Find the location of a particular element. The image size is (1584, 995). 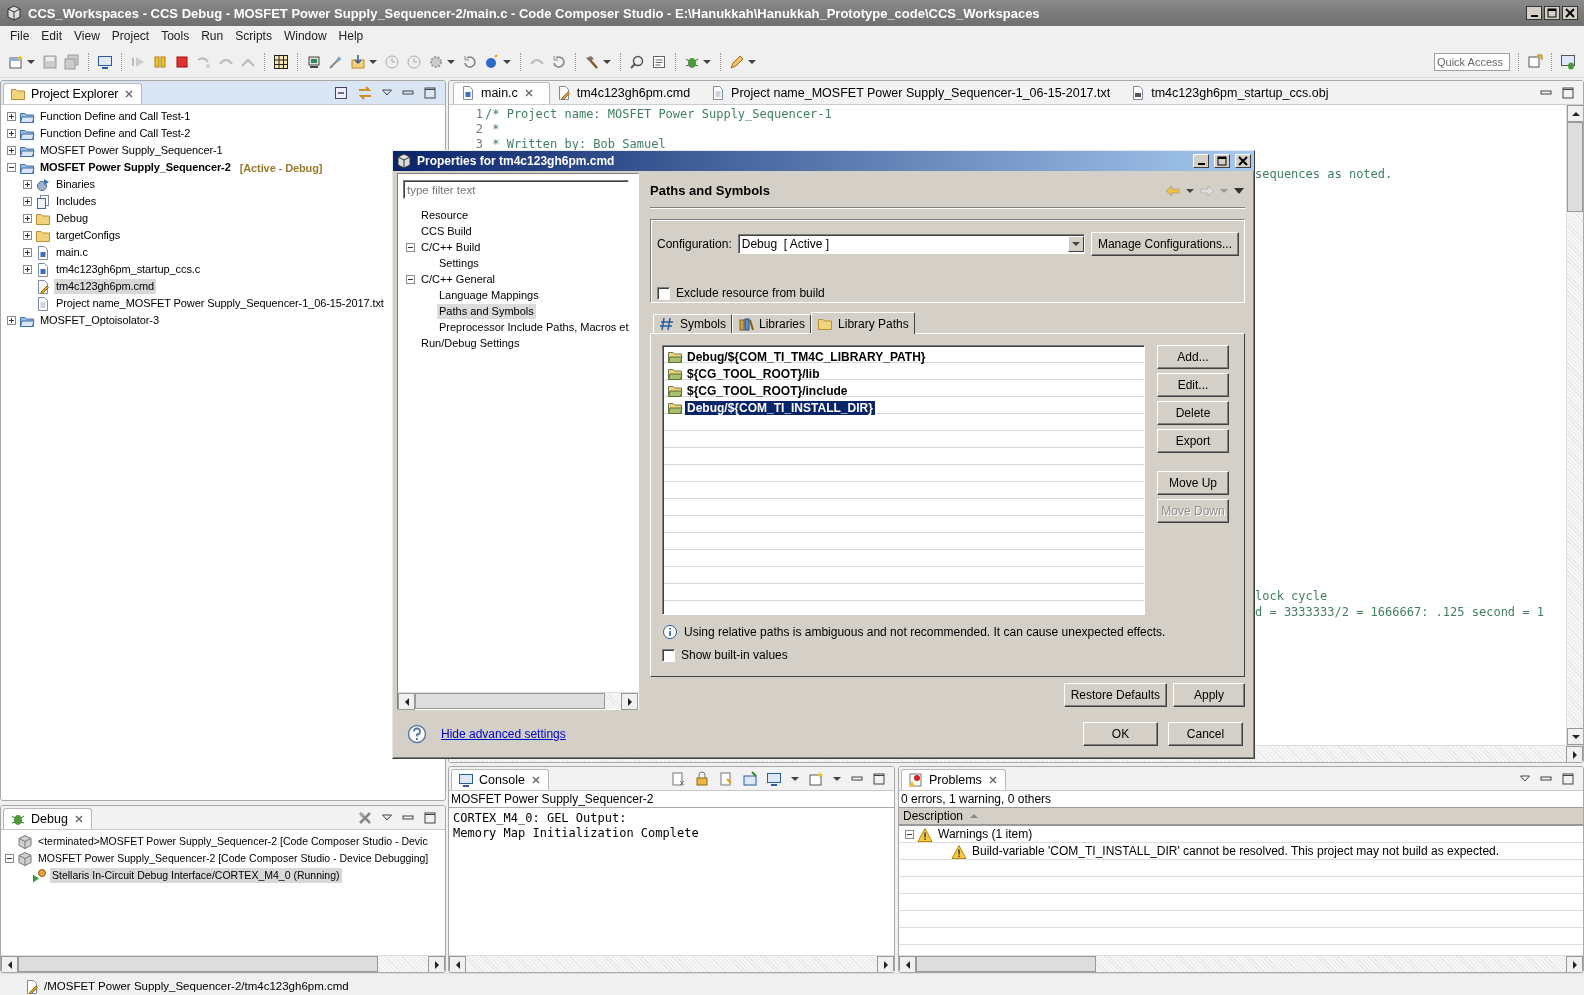

chip-icon is located at coordinates (314, 61).